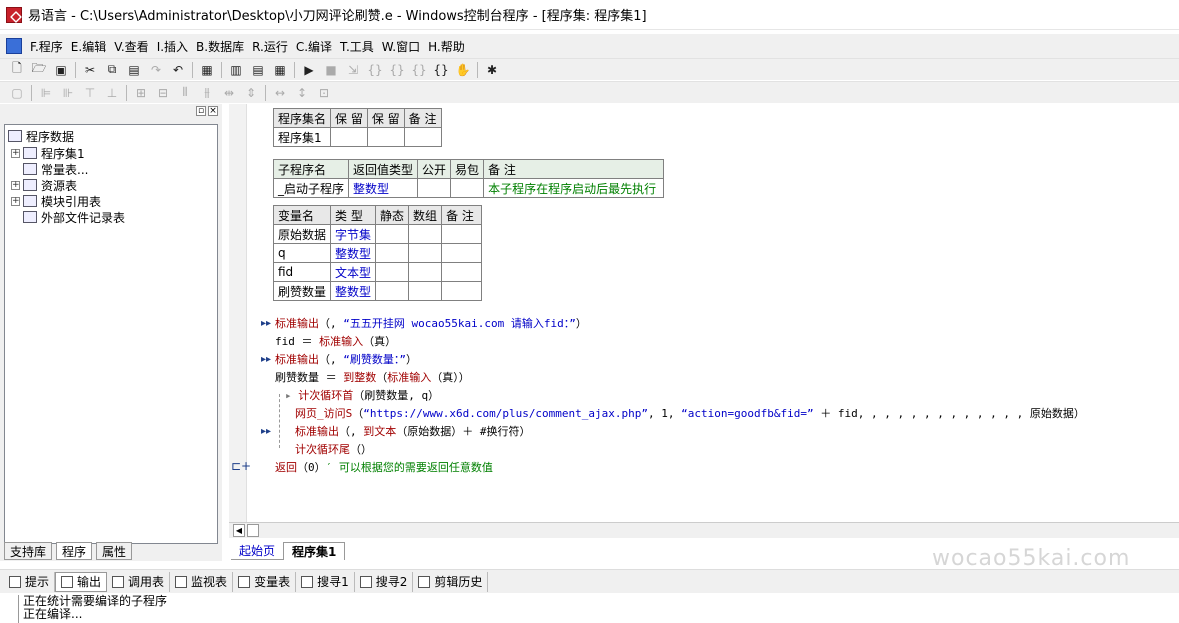 The width and height of the screenshot is (1179, 623). What do you see at coordinates (265, 581) in the screenshot?
I see `tab-variables: 变量表` at bounding box center [265, 581].